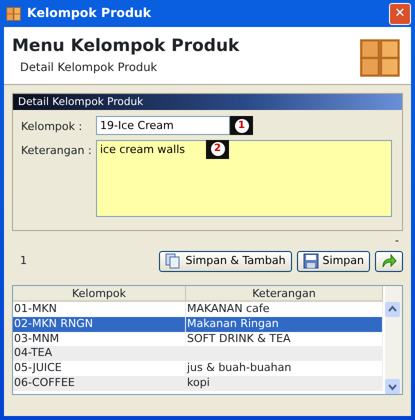 Image resolution: width=415 pixels, height=420 pixels. What do you see at coordinates (88, 67) in the screenshot?
I see `header-subtitle: Detail Kelompok Produk` at bounding box center [88, 67].